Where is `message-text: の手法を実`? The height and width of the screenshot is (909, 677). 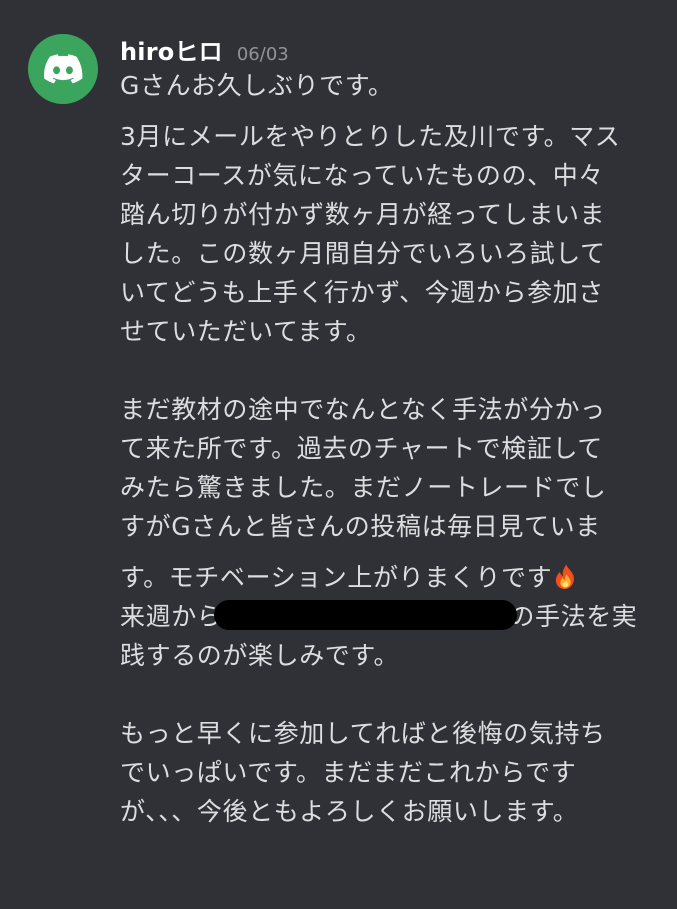 message-text: の手法を実 is located at coordinates (573, 616).